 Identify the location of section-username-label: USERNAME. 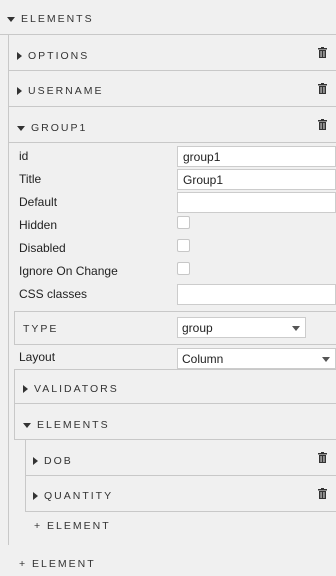
(66, 91).